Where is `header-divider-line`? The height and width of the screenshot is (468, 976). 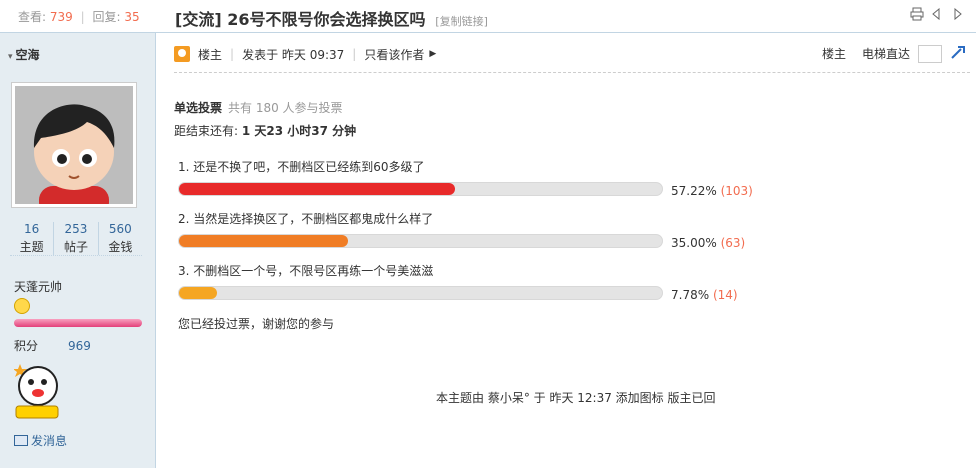
header-divider-line is located at coordinates (572, 72).